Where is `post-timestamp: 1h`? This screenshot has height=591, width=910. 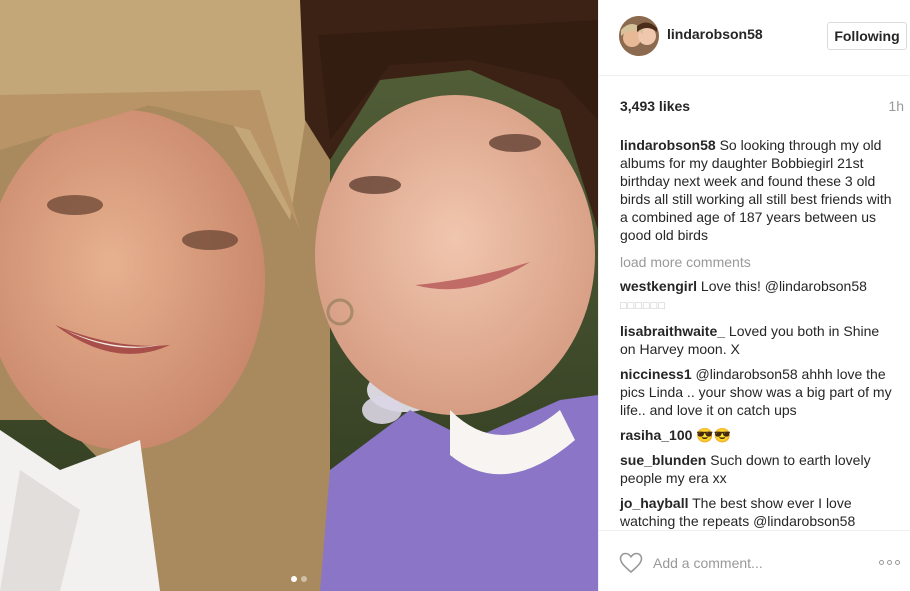
post-timestamp: 1h is located at coordinates (896, 106).